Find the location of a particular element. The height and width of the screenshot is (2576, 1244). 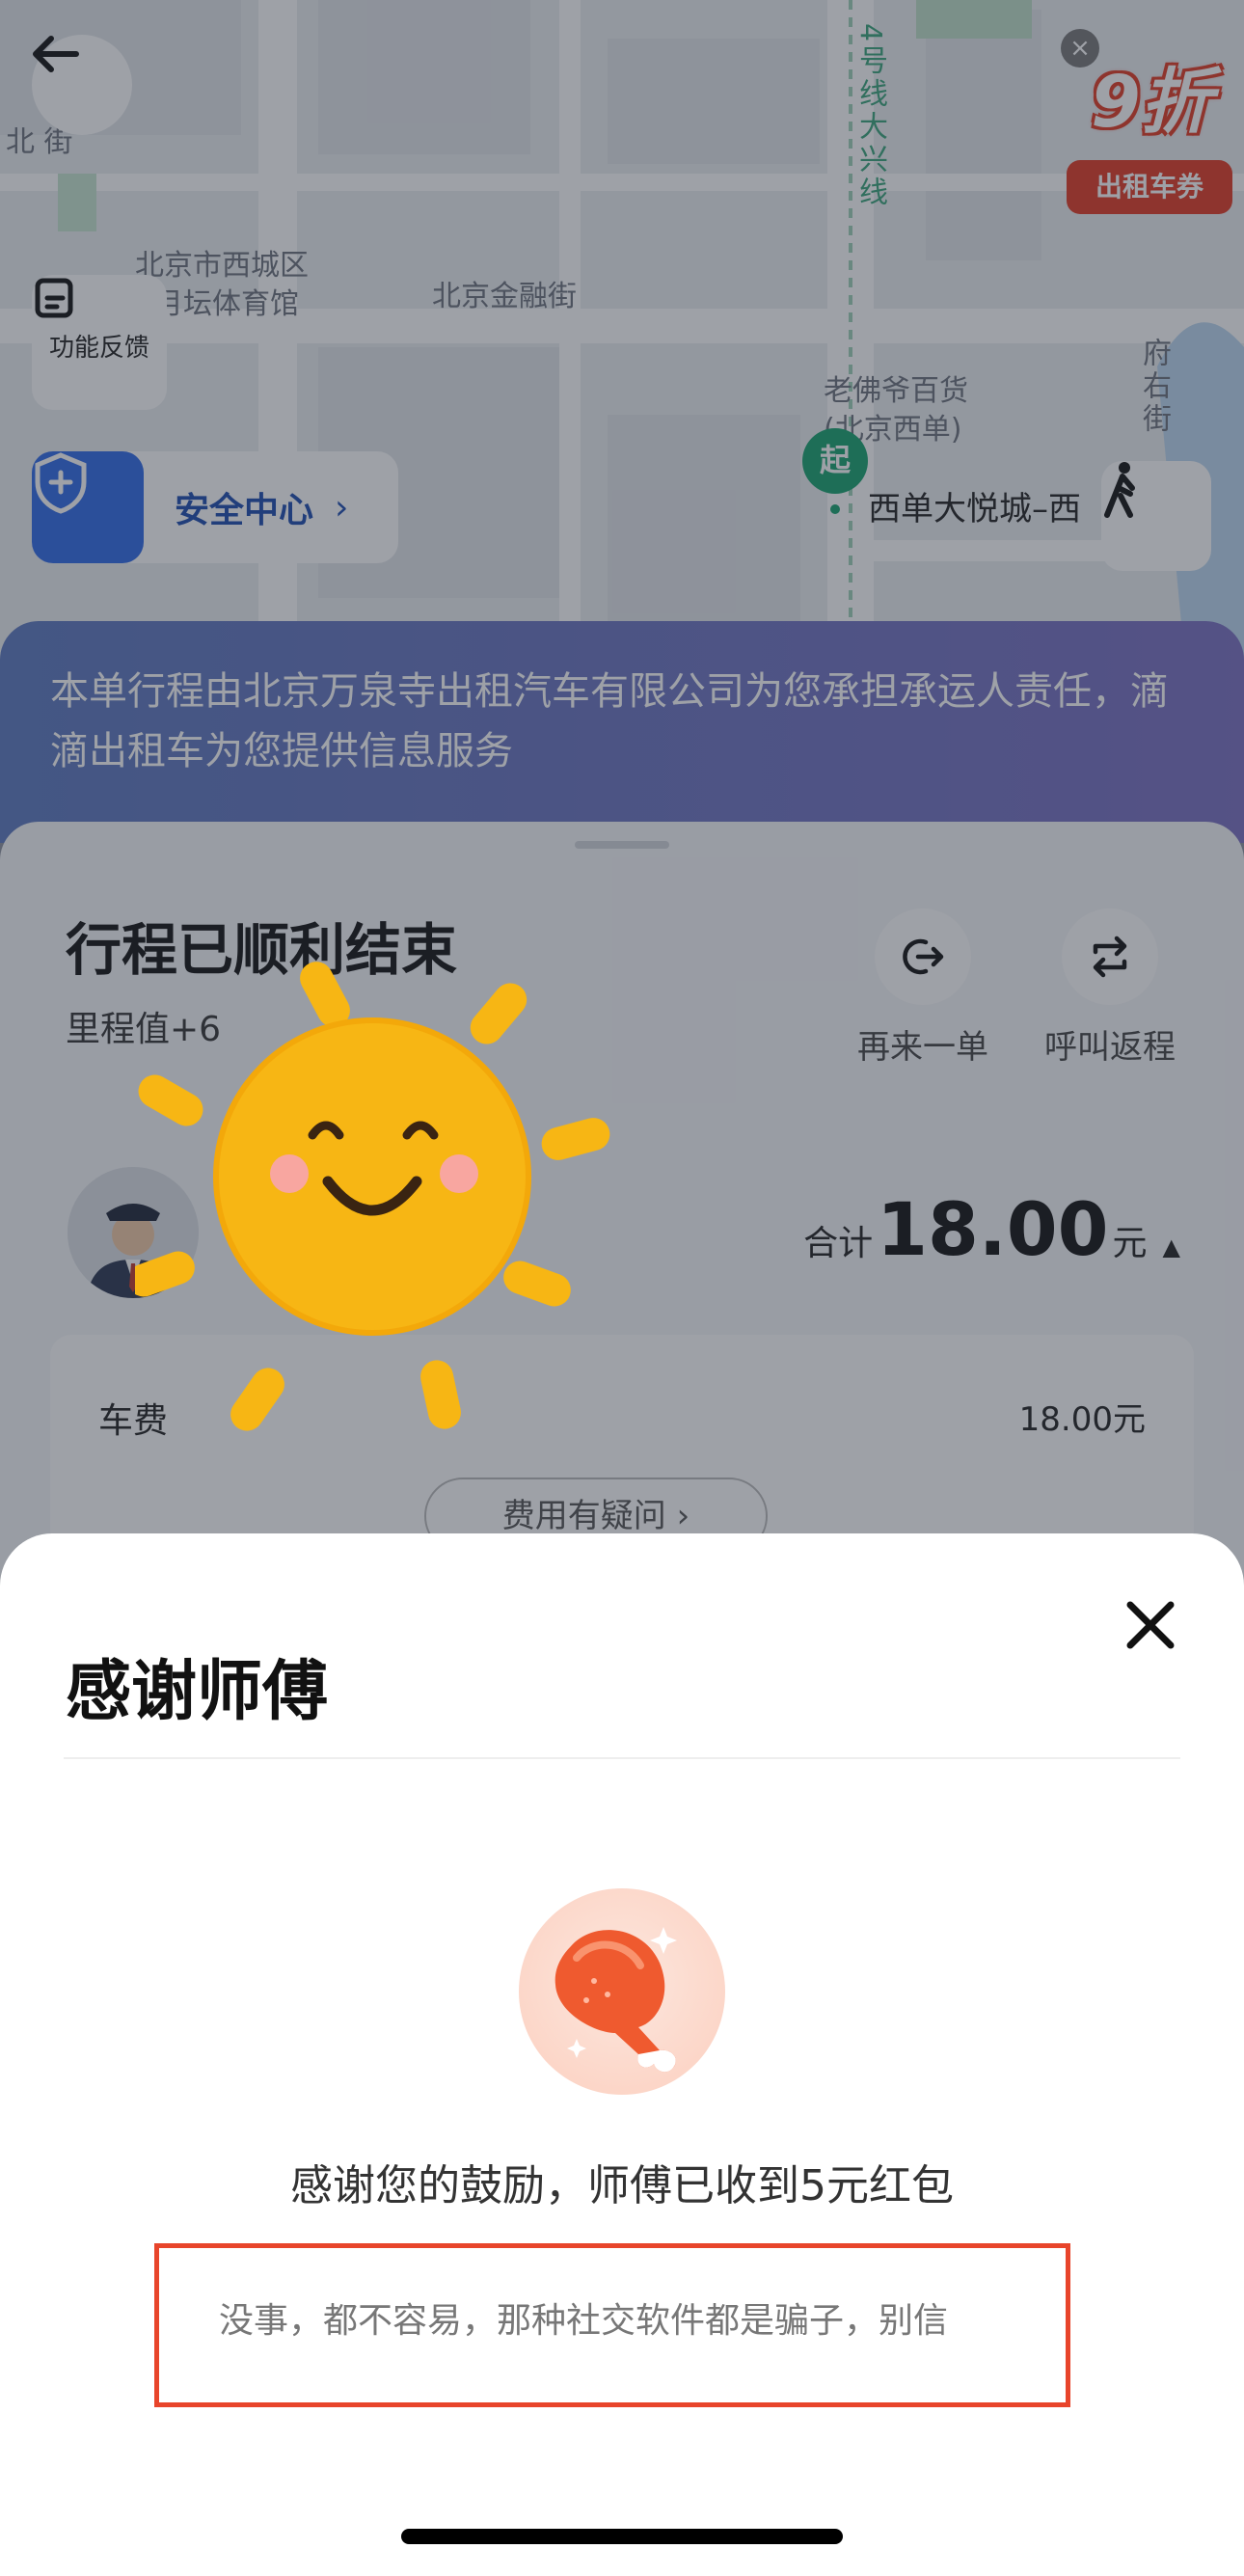

feedback-button: 功能反馈 is located at coordinates (99, 342).